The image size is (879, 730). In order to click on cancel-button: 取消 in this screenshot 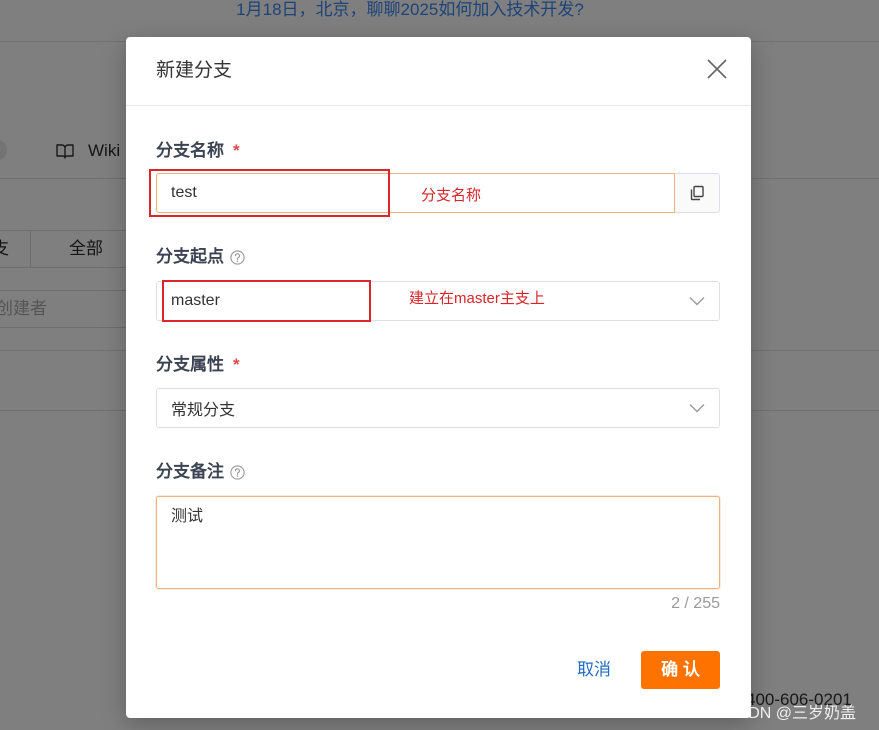, I will do `click(594, 670)`.